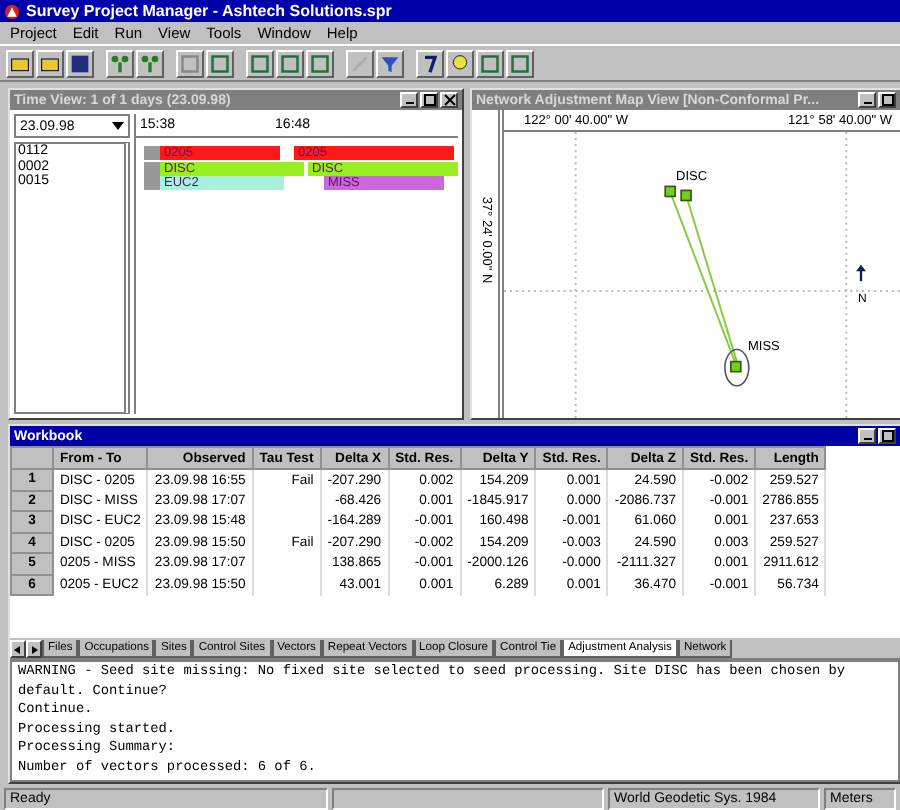  What do you see at coordinates (867, 436) in the screenshot?
I see `minimize-button` at bounding box center [867, 436].